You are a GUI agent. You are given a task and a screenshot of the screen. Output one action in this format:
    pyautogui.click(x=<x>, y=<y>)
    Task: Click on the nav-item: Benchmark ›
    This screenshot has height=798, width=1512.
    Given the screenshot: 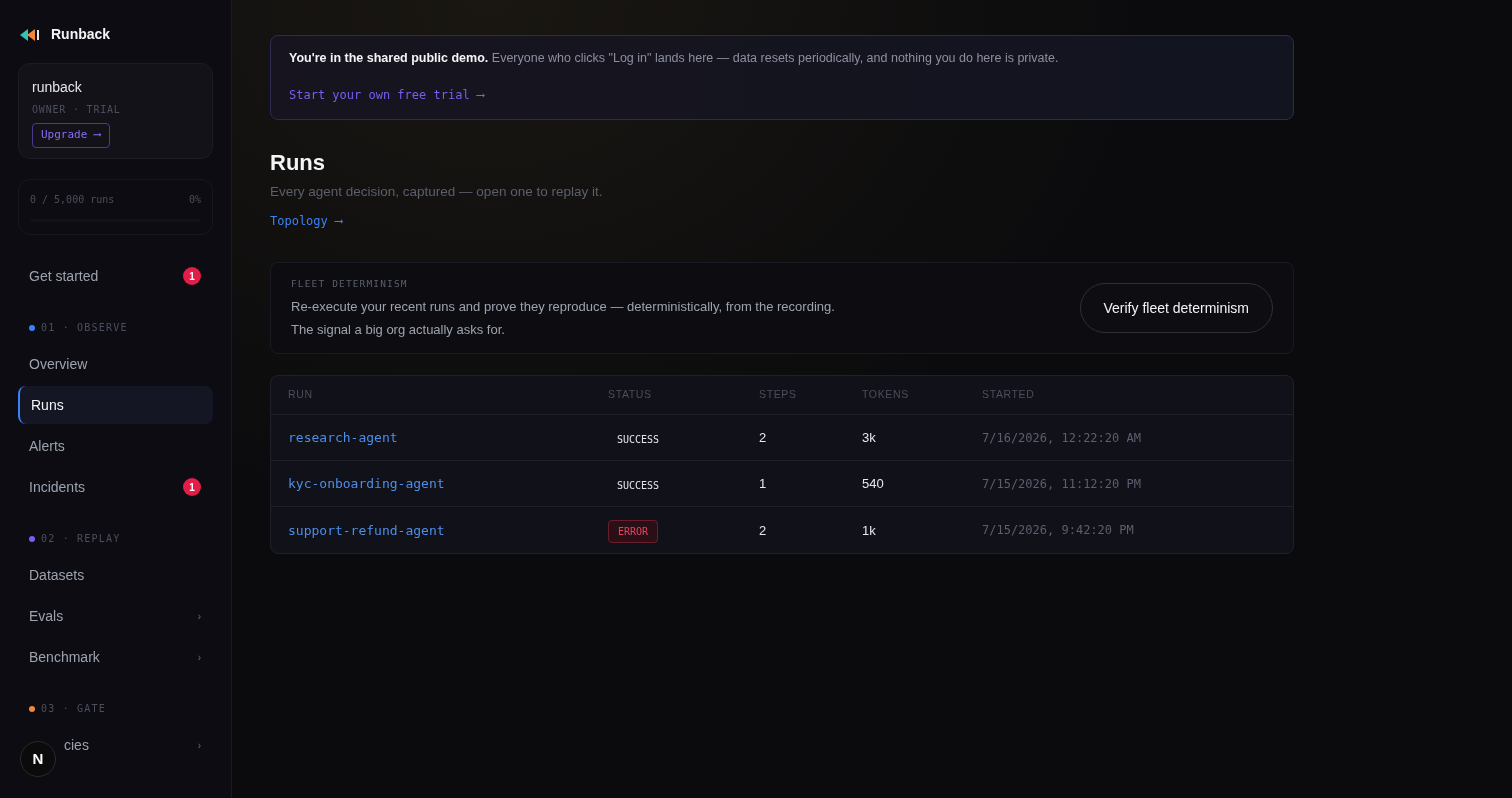 What is the action you would take?
    pyautogui.click(x=115, y=657)
    